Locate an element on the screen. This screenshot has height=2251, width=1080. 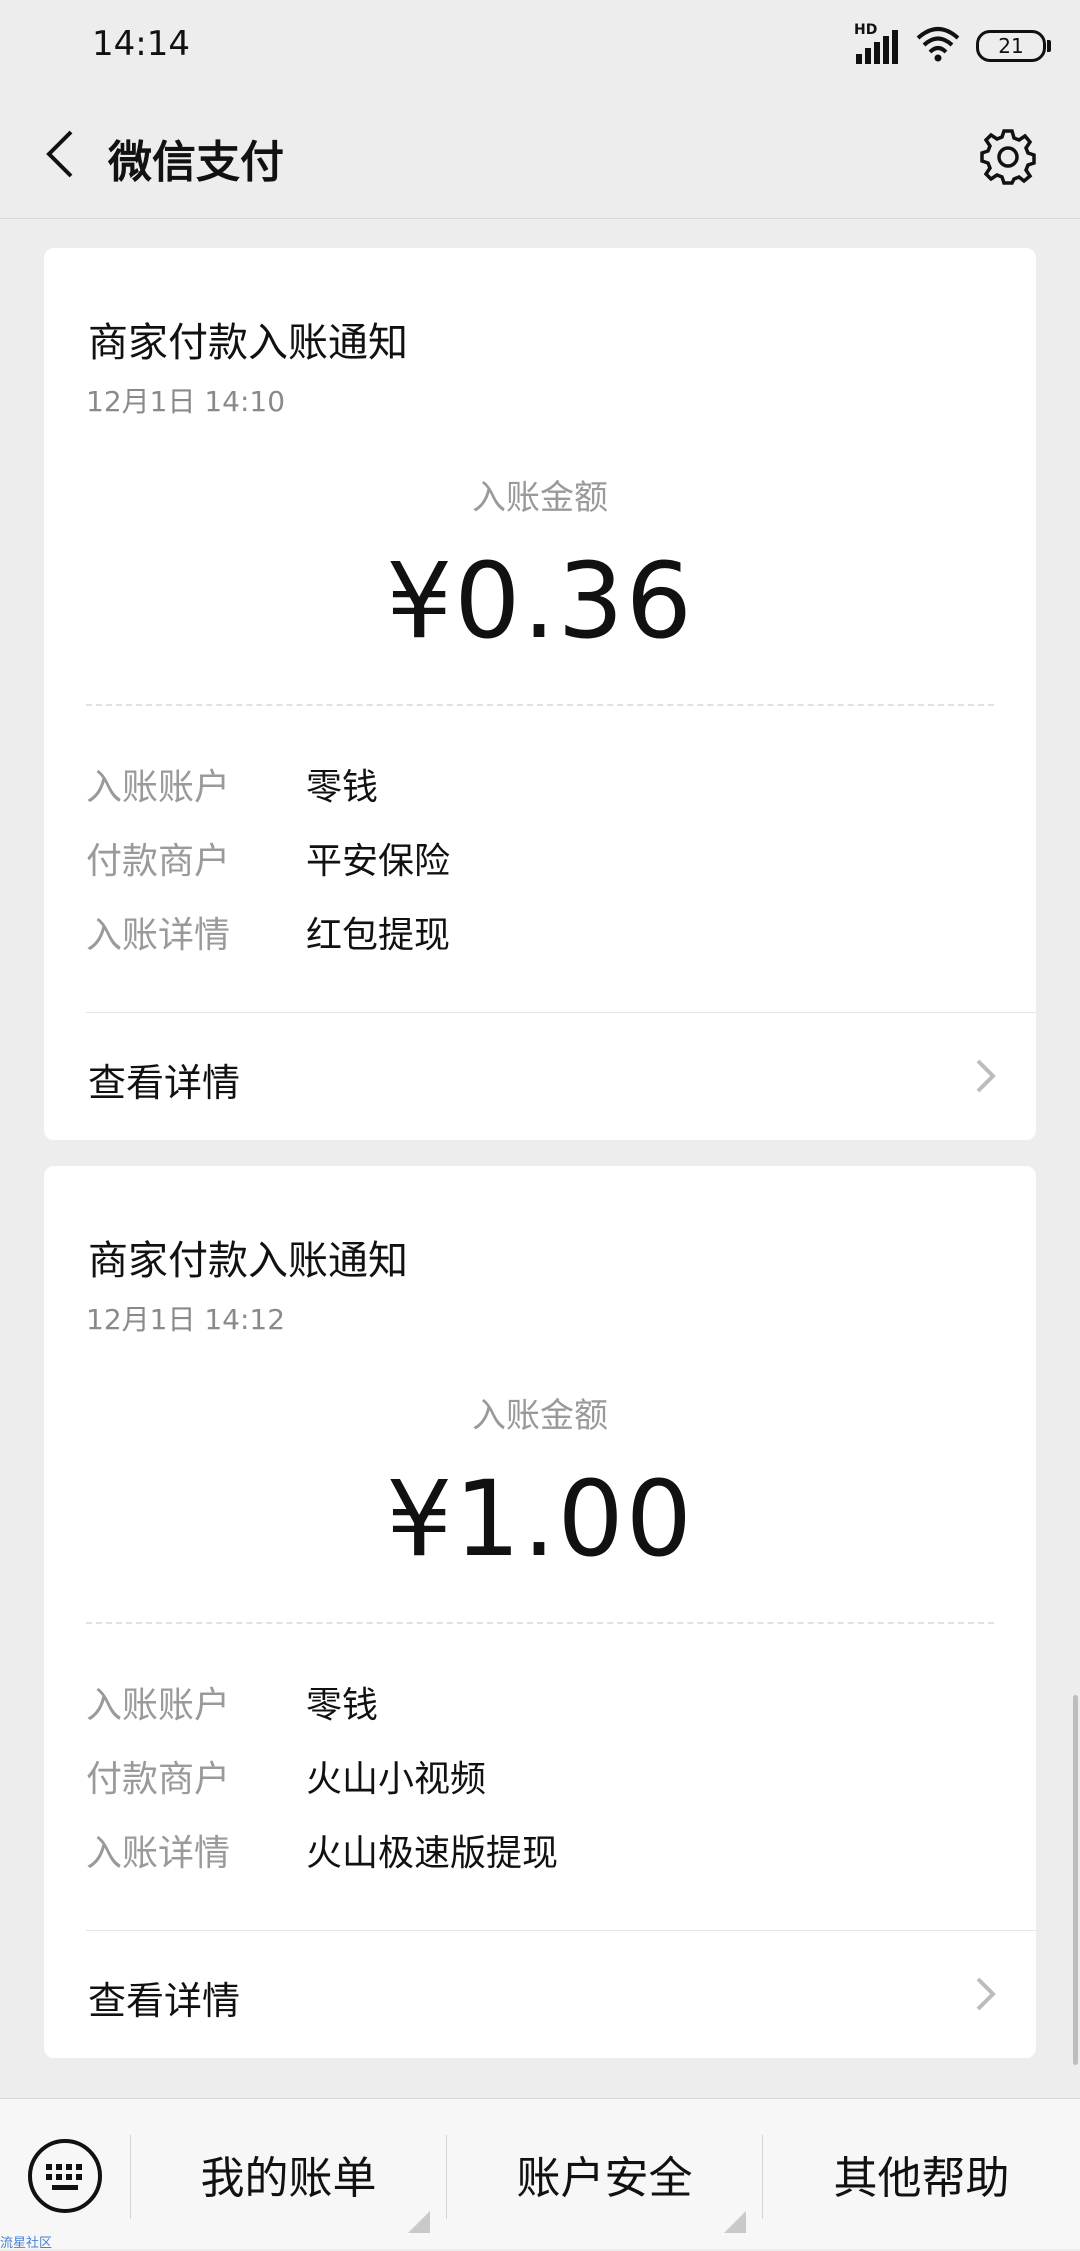
watermark: 流星社区 is located at coordinates (26, 2243).